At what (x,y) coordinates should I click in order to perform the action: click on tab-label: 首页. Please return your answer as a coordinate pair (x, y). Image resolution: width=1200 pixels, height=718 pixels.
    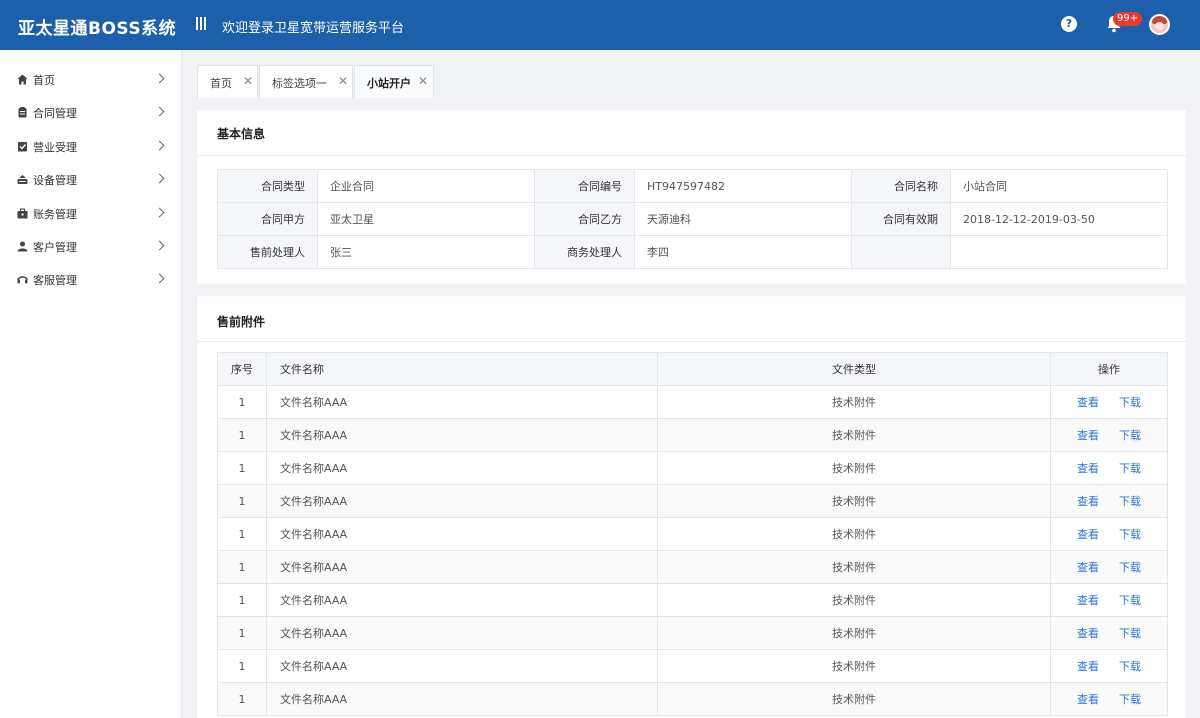
    Looking at the image, I should click on (221, 83).